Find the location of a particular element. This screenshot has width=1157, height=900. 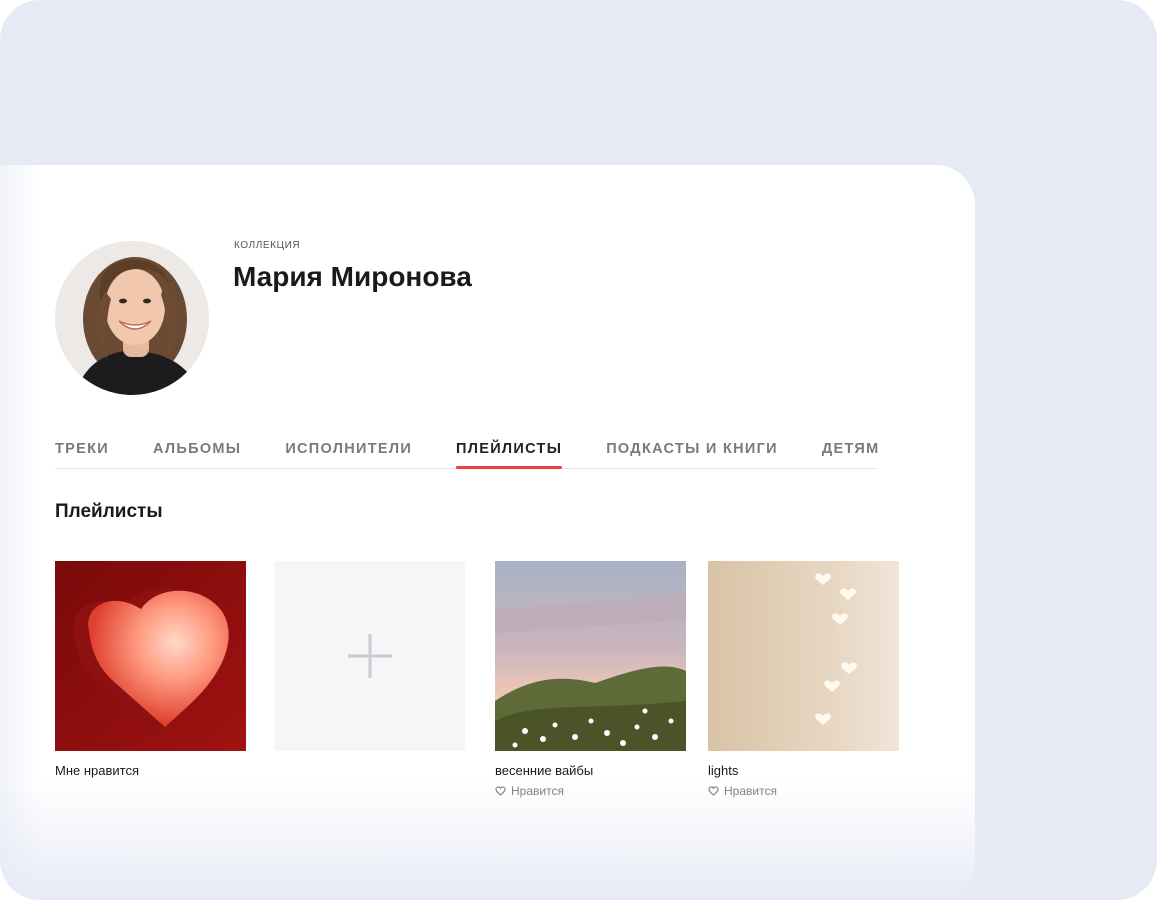

tab-tracks: ТРЕКИ is located at coordinates (82, 449).